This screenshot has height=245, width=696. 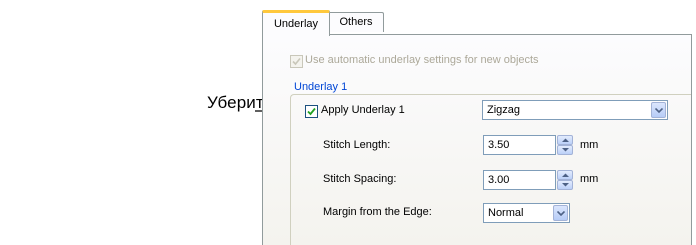 I want to click on stitch-length-unit: mm, so click(x=589, y=145).